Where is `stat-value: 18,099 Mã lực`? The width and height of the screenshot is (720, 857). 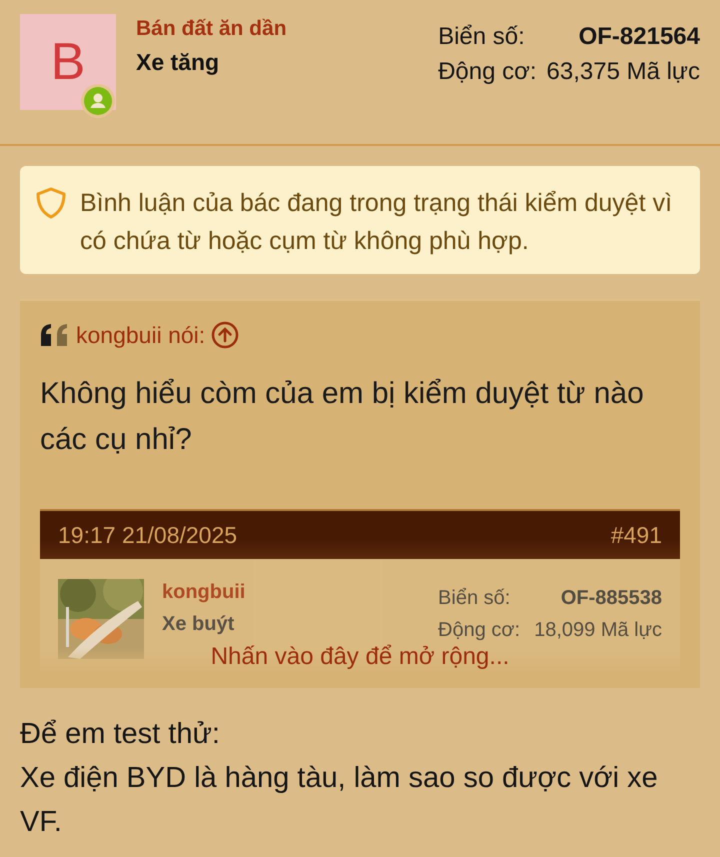
stat-value: 18,099 Mã lực is located at coordinates (598, 630).